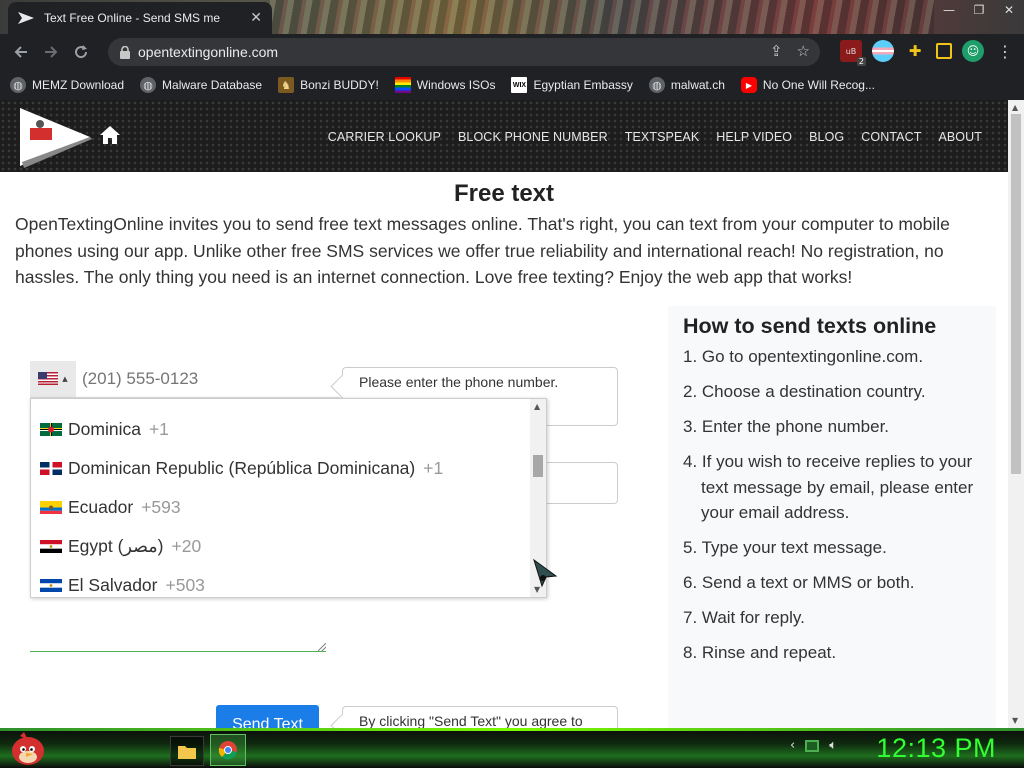  What do you see at coordinates (533, 137) in the screenshot?
I see `nav-block-phone-number: BLOCK PHONE NUMBER` at bounding box center [533, 137].